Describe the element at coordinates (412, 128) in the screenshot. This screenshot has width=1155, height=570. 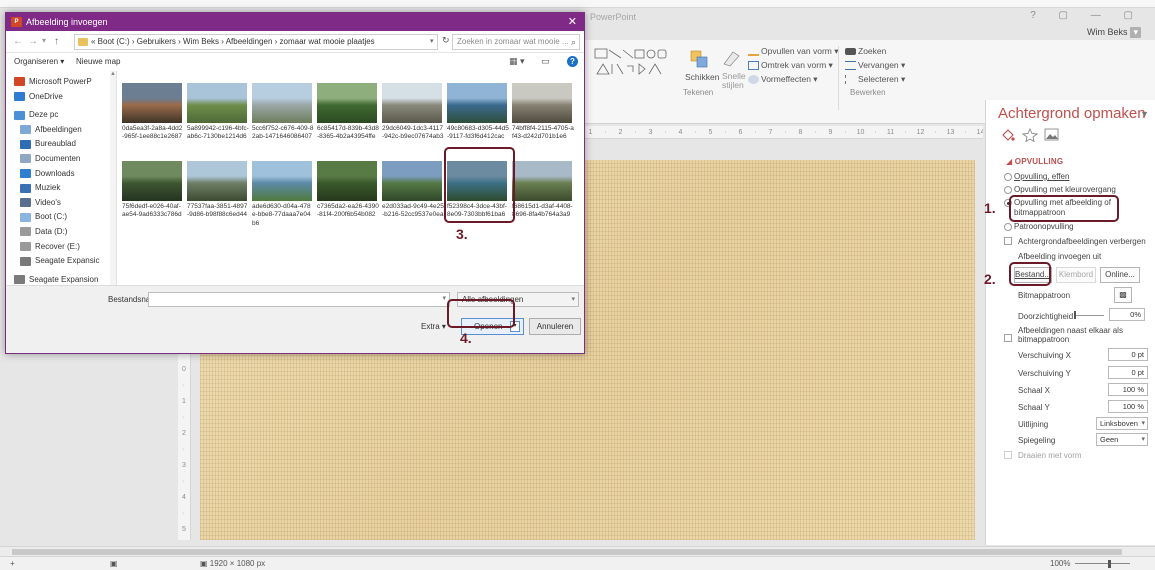
I see `file-thumbnail: 29dc6049-1dc3-4117-942c-b9ec07674ab3` at that location.